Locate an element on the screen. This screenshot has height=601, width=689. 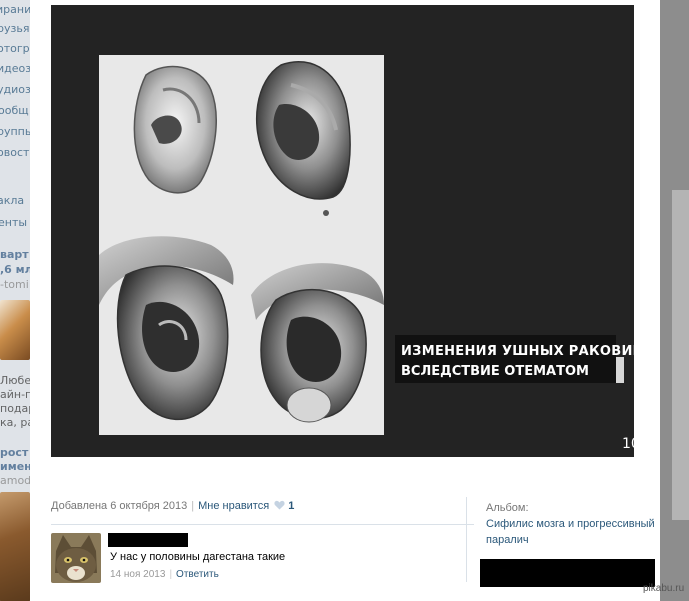
heart-icon is located at coordinates (279, 505).